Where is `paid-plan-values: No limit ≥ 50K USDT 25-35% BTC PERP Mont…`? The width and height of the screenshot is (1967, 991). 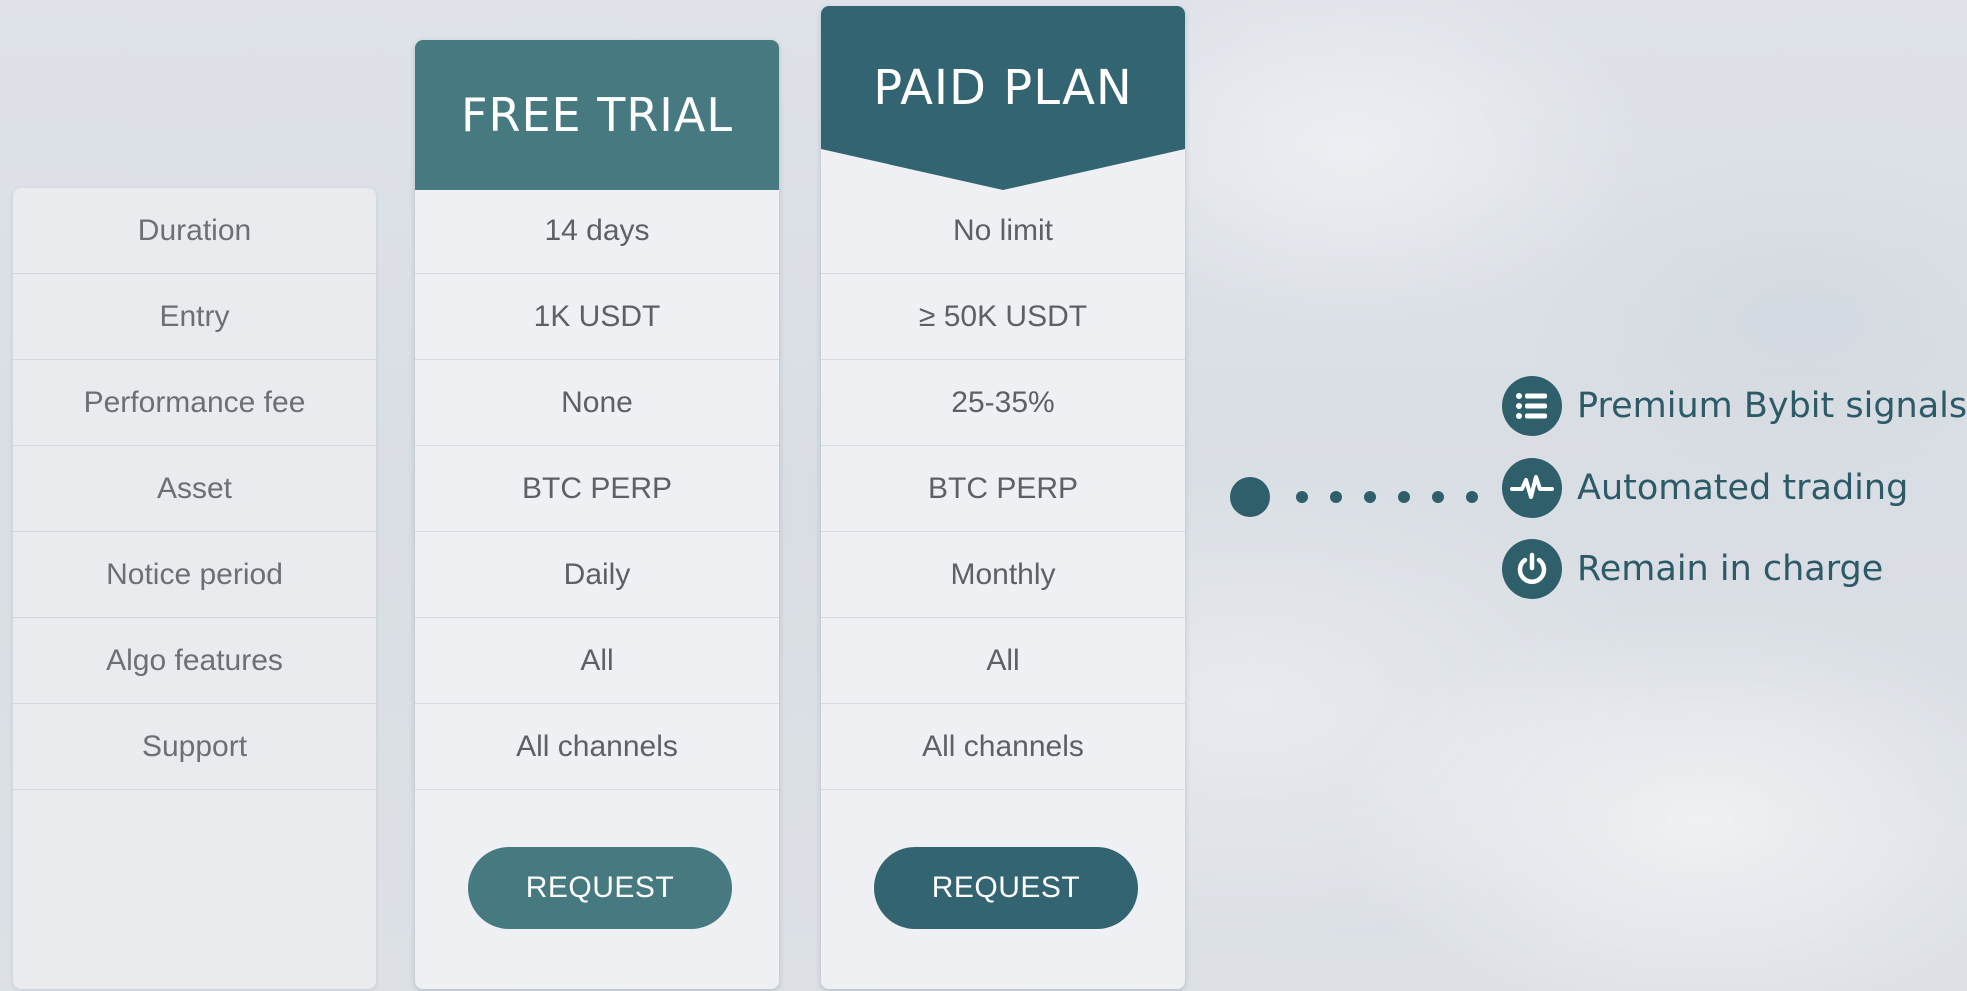 paid-plan-values: No limit ≥ 50K USDT 25-35% BTC PERP Mont… is located at coordinates (1003, 489).